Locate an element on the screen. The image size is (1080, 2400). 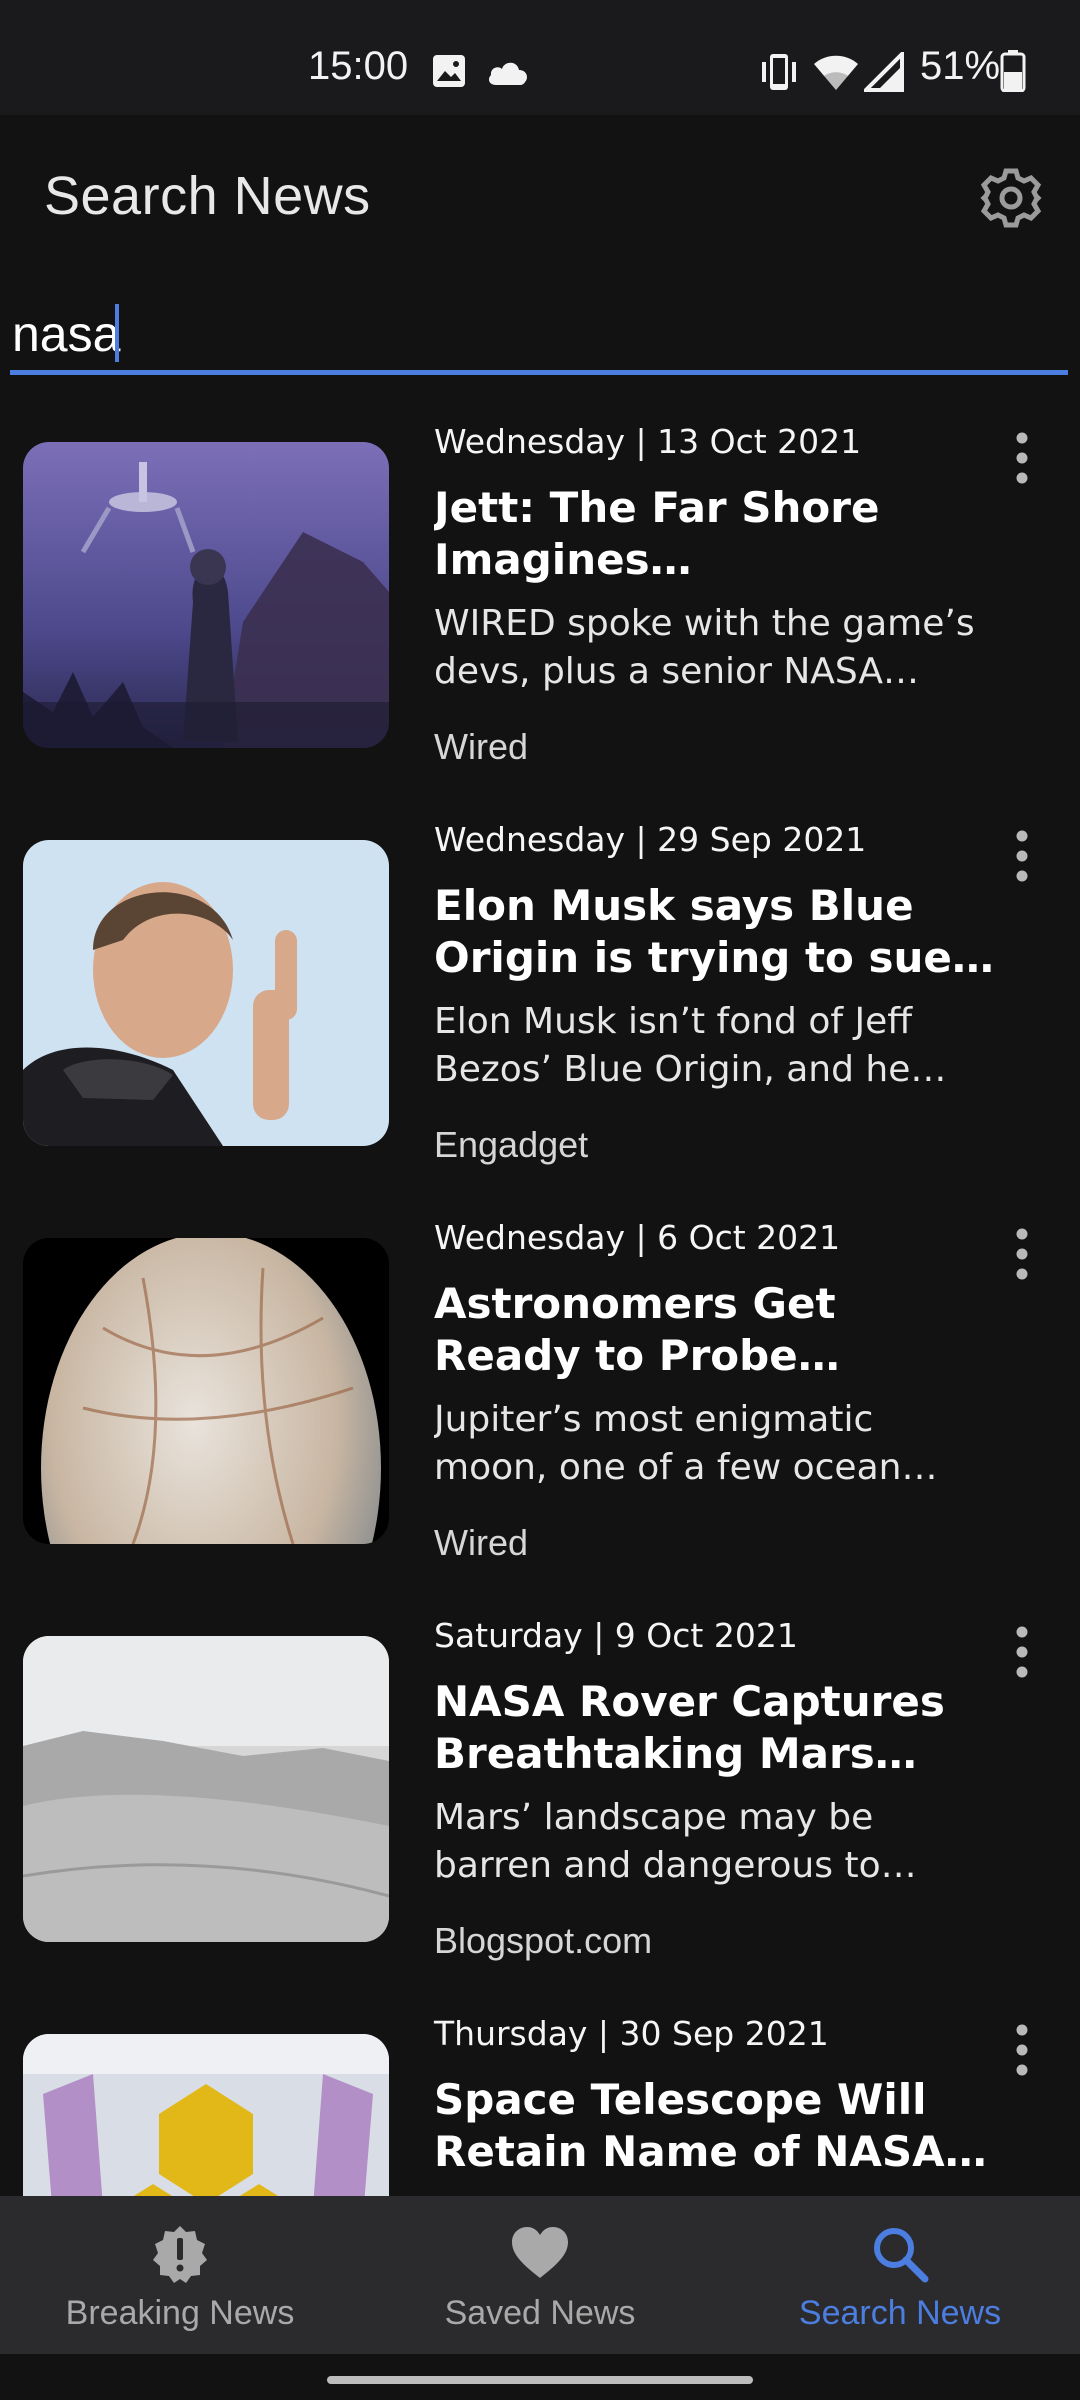
battery-percent: 51% is located at coordinates (960, 66).